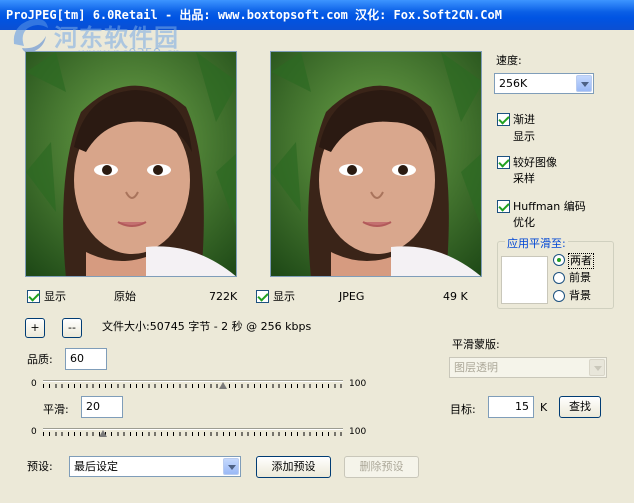 This screenshot has height=503, width=634. What do you see at coordinates (549, 206) in the screenshot?
I see `huffman-label-line1: Huffman 编码` at bounding box center [549, 206].